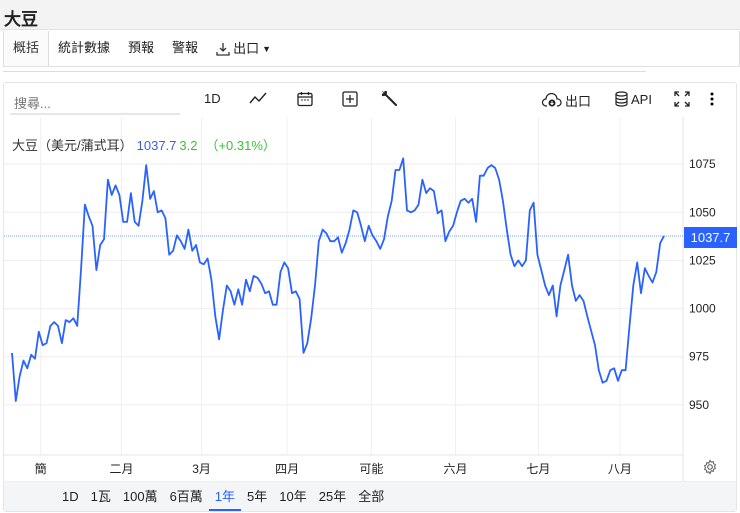 The height and width of the screenshot is (513, 740). Describe the element at coordinates (266, 48) in the screenshot. I see `caret-down-icon: ▼` at that location.